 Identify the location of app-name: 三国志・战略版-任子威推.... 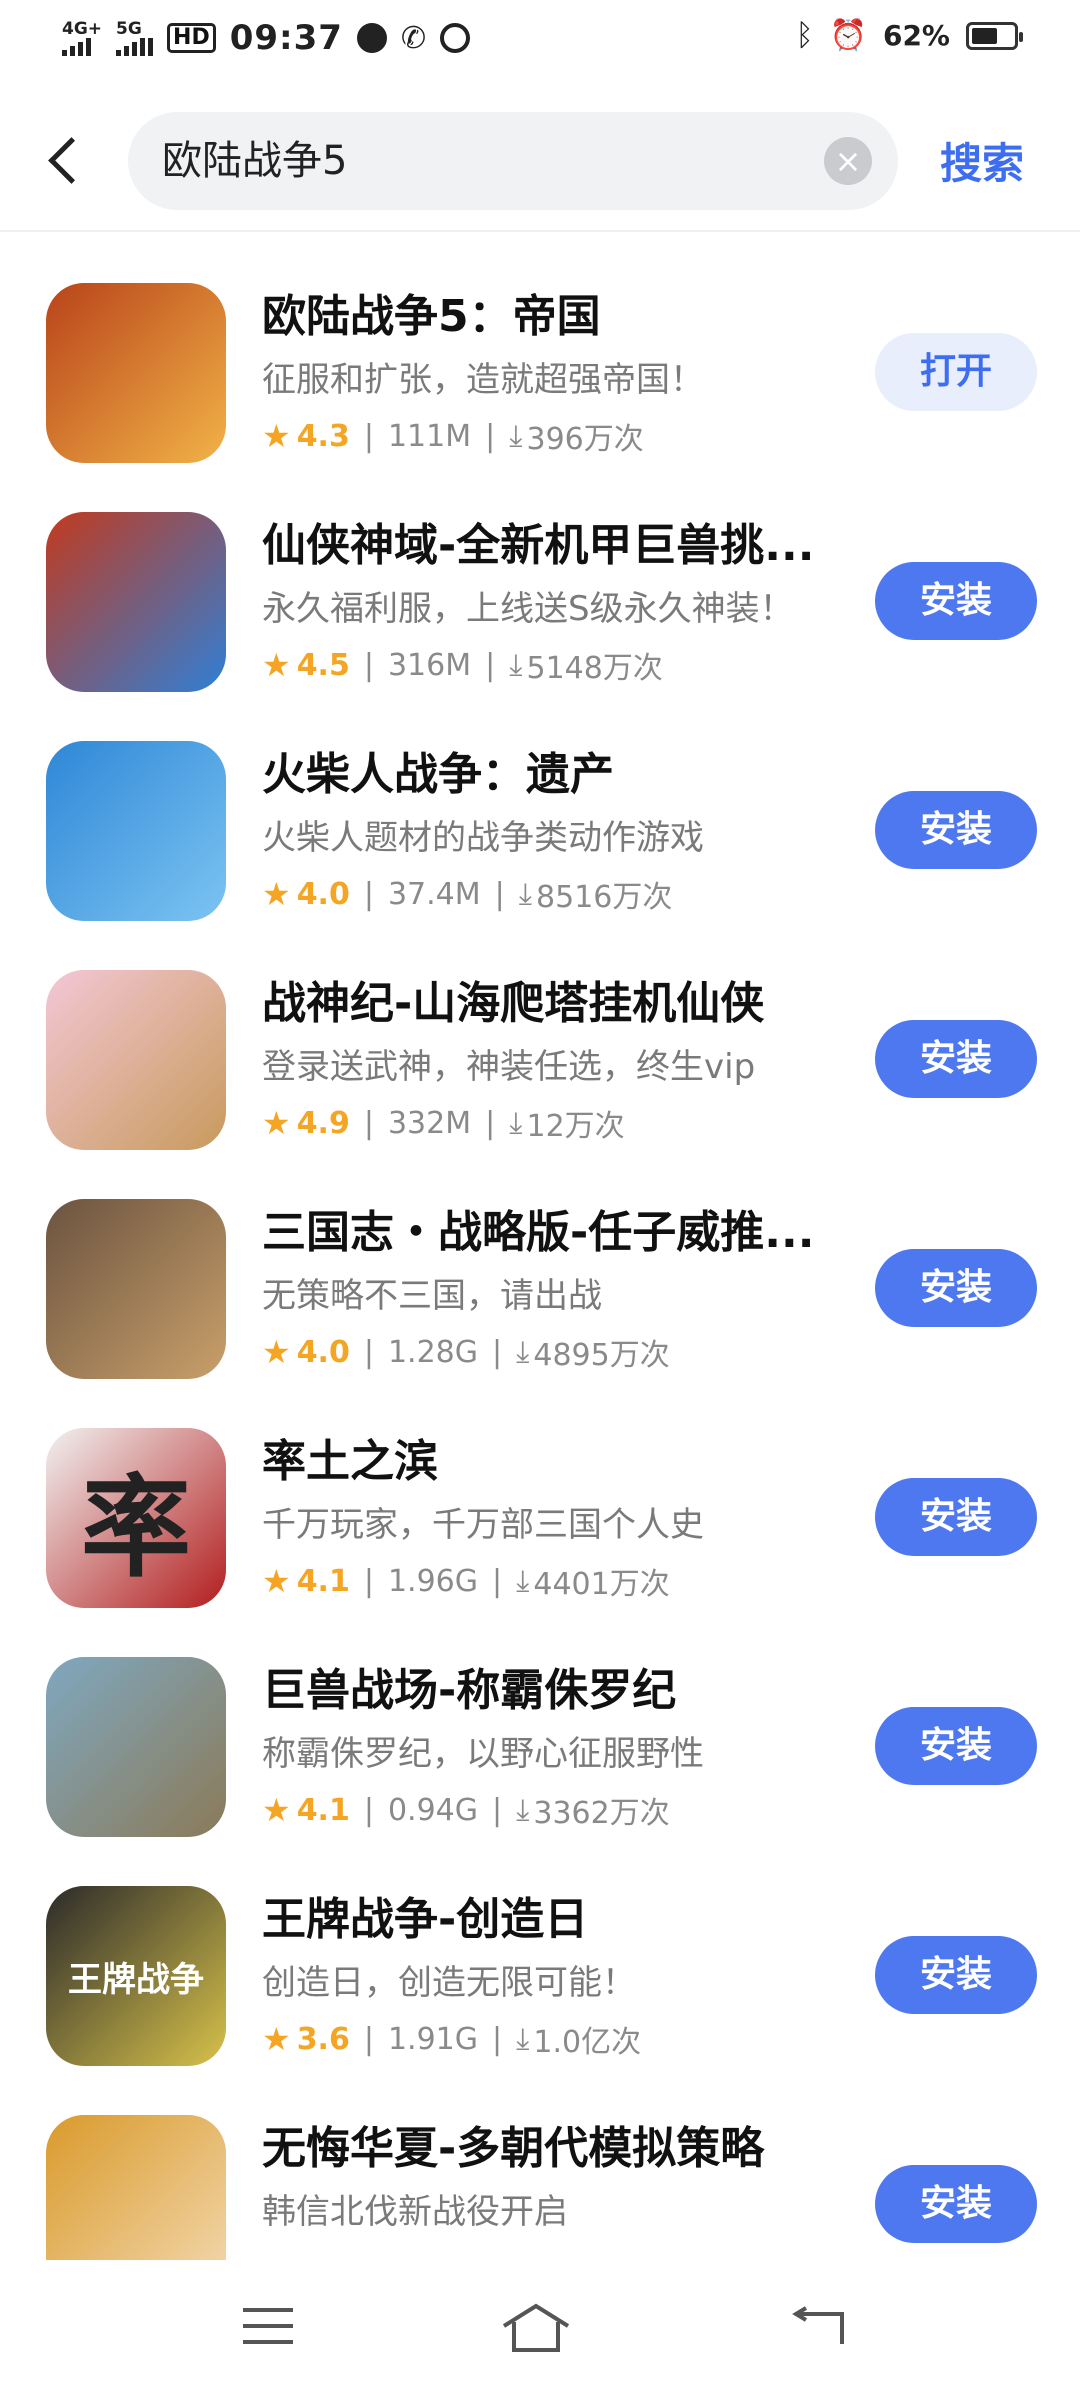
(542, 1228).